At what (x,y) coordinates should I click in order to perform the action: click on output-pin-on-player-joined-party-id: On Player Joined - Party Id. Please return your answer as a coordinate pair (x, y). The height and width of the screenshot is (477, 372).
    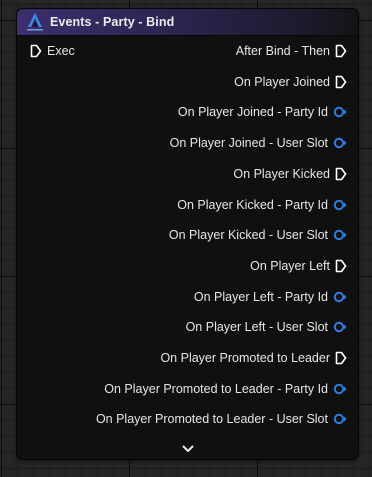
    Looking at the image, I should click on (262, 112).